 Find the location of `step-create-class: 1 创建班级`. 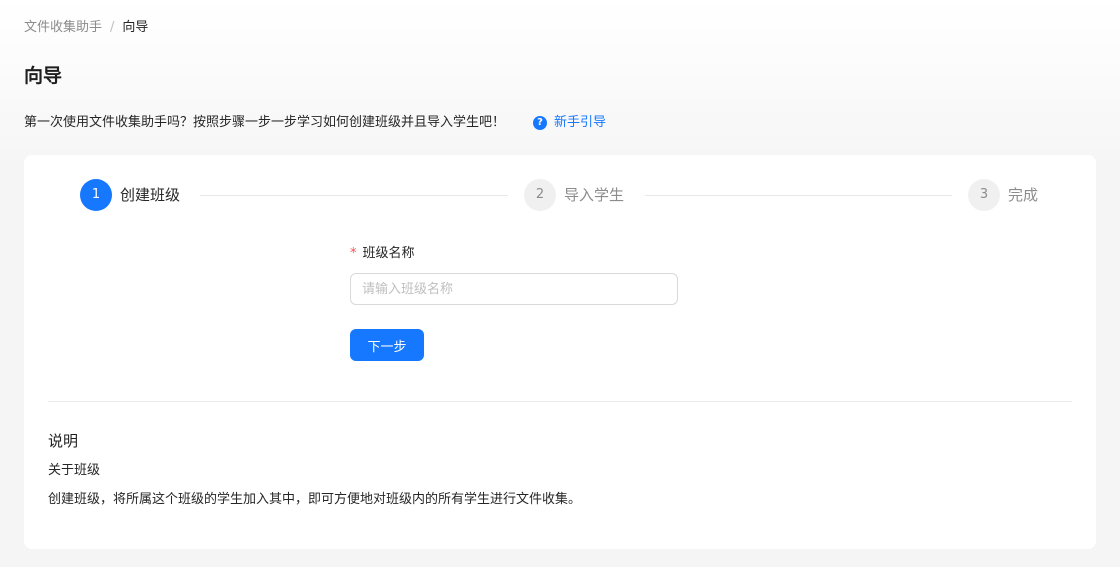

step-create-class: 1 创建班级 is located at coordinates (130, 195).